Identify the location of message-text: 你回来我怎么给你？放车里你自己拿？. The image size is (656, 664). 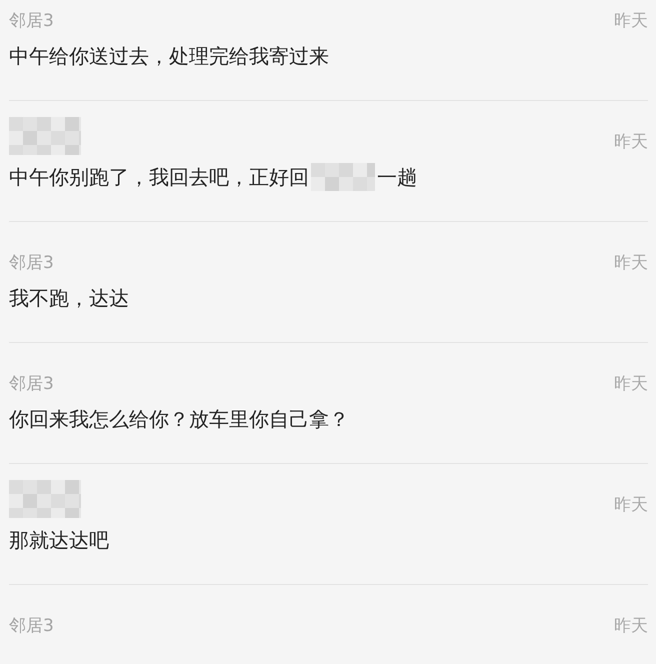
(179, 419).